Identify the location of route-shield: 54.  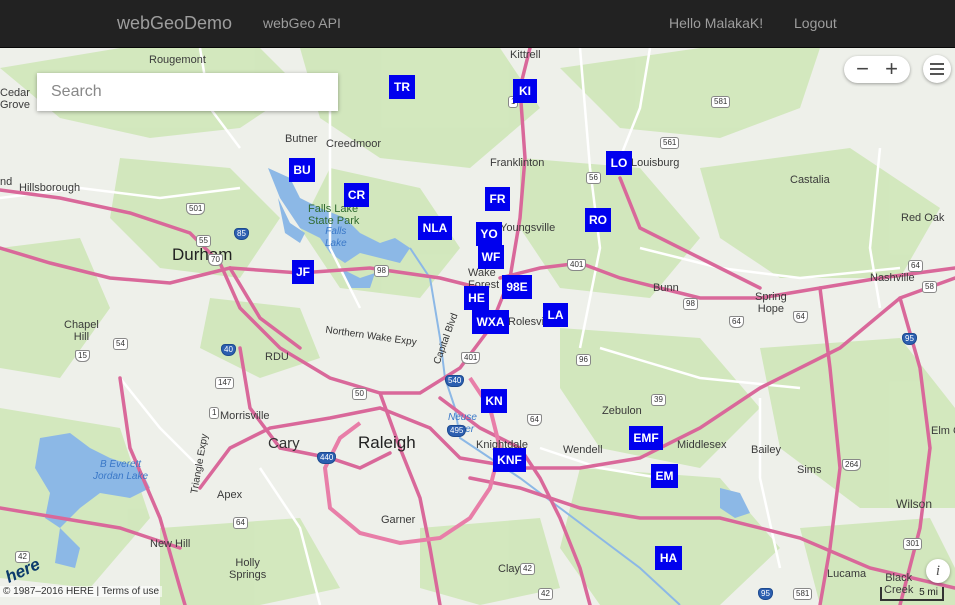
(120, 344).